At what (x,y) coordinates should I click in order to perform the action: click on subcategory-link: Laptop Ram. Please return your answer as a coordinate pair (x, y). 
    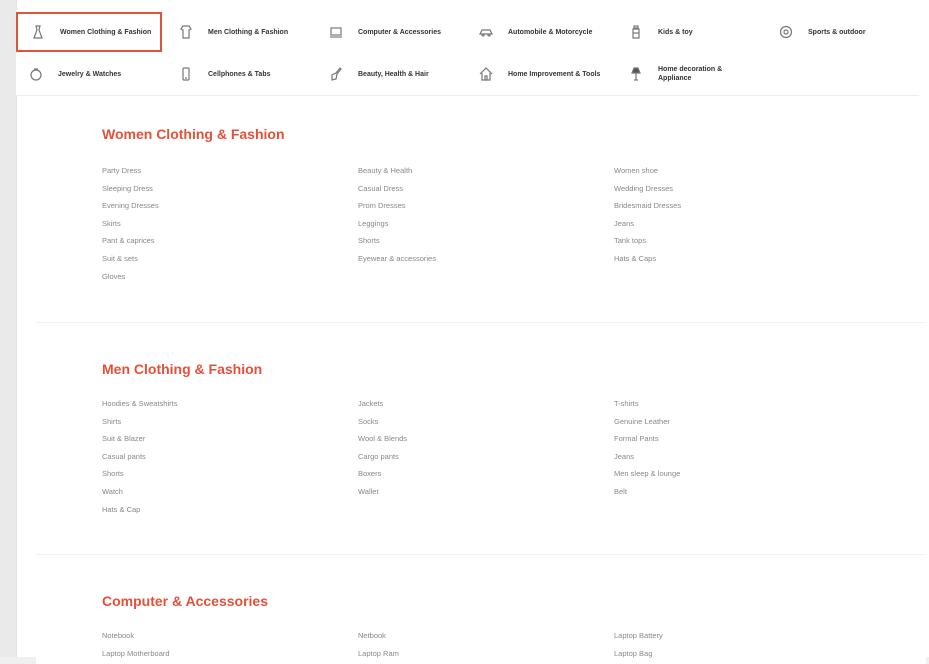
    Looking at the image, I should click on (378, 654).